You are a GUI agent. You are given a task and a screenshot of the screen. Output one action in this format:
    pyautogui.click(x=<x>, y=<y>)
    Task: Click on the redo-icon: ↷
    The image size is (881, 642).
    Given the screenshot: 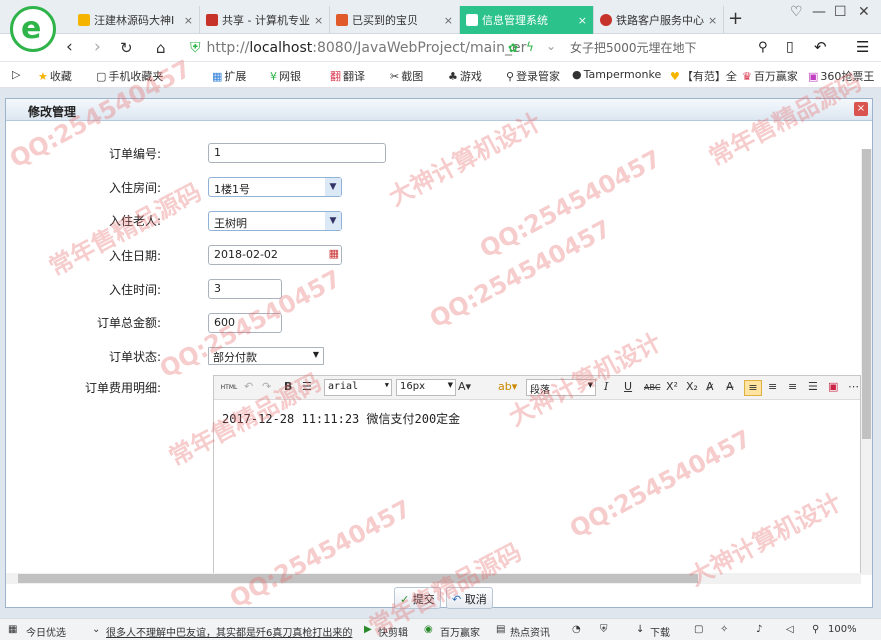 What is the action you would take?
    pyautogui.click(x=266, y=388)
    